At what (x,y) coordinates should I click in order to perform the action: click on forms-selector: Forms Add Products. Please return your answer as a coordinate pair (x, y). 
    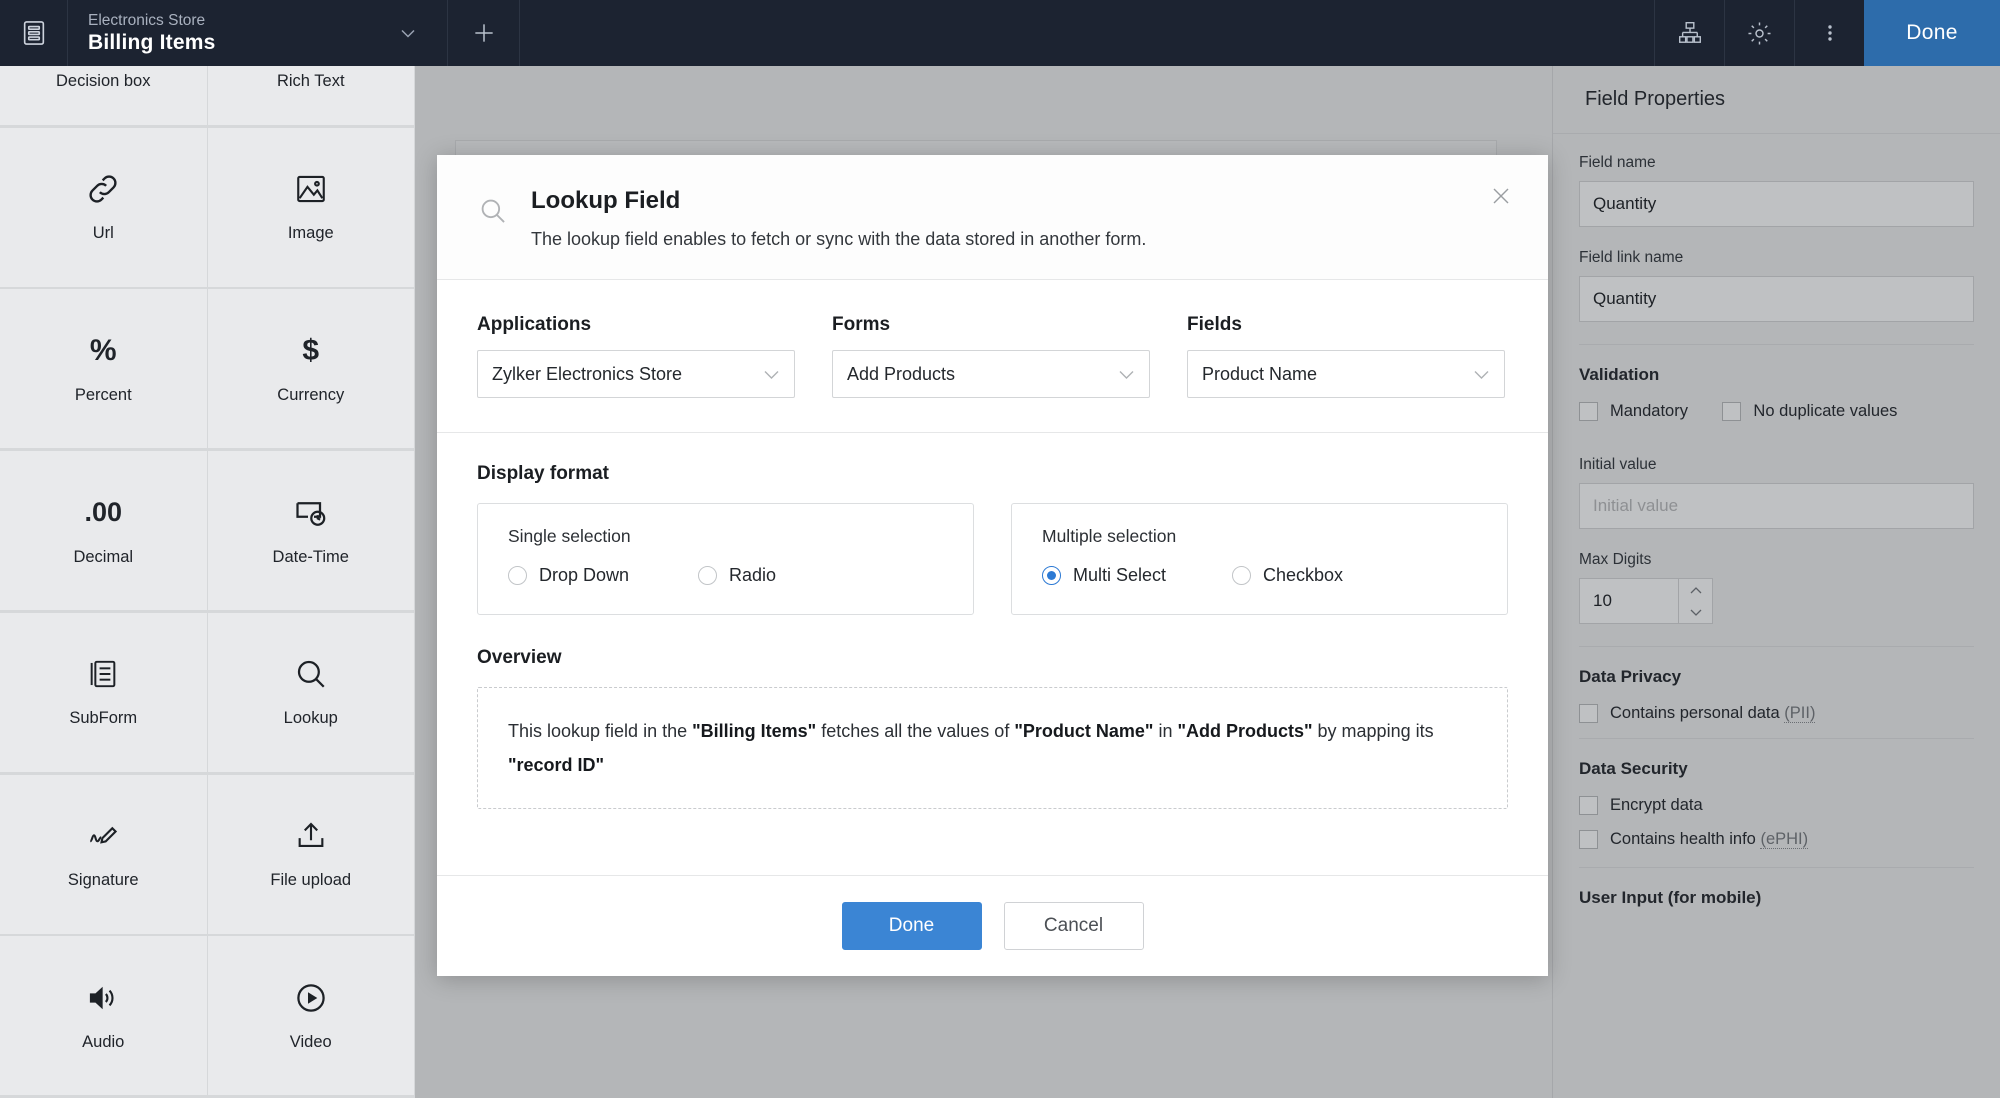
    Looking at the image, I should click on (991, 356).